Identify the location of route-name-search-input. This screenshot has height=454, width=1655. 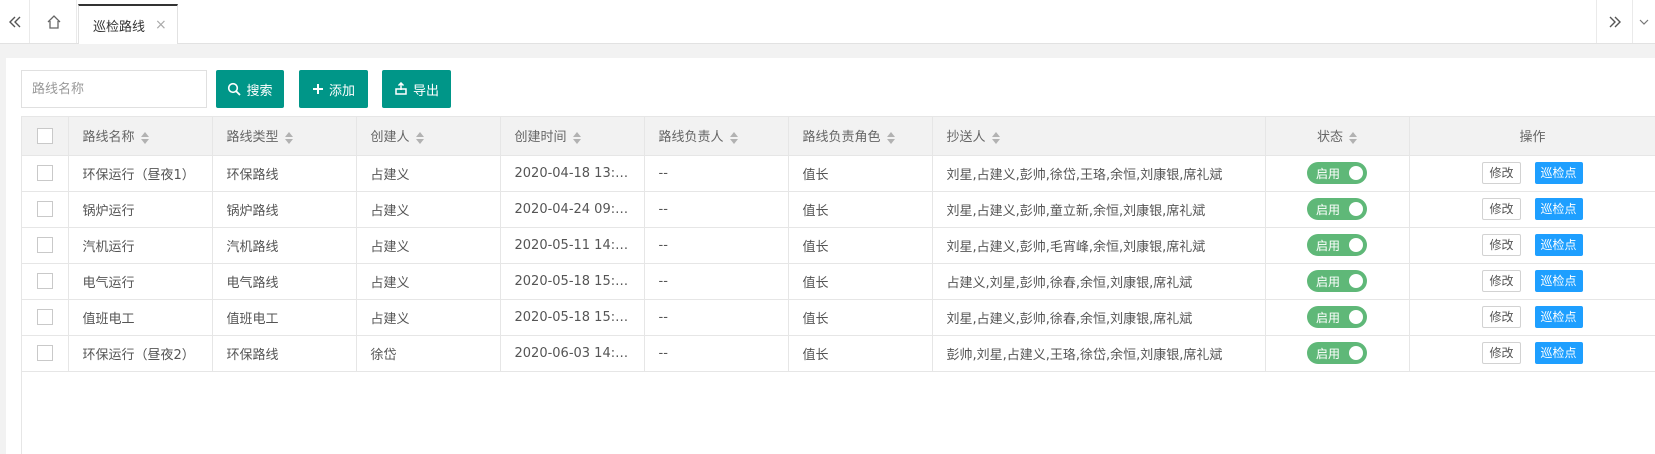
(114, 89).